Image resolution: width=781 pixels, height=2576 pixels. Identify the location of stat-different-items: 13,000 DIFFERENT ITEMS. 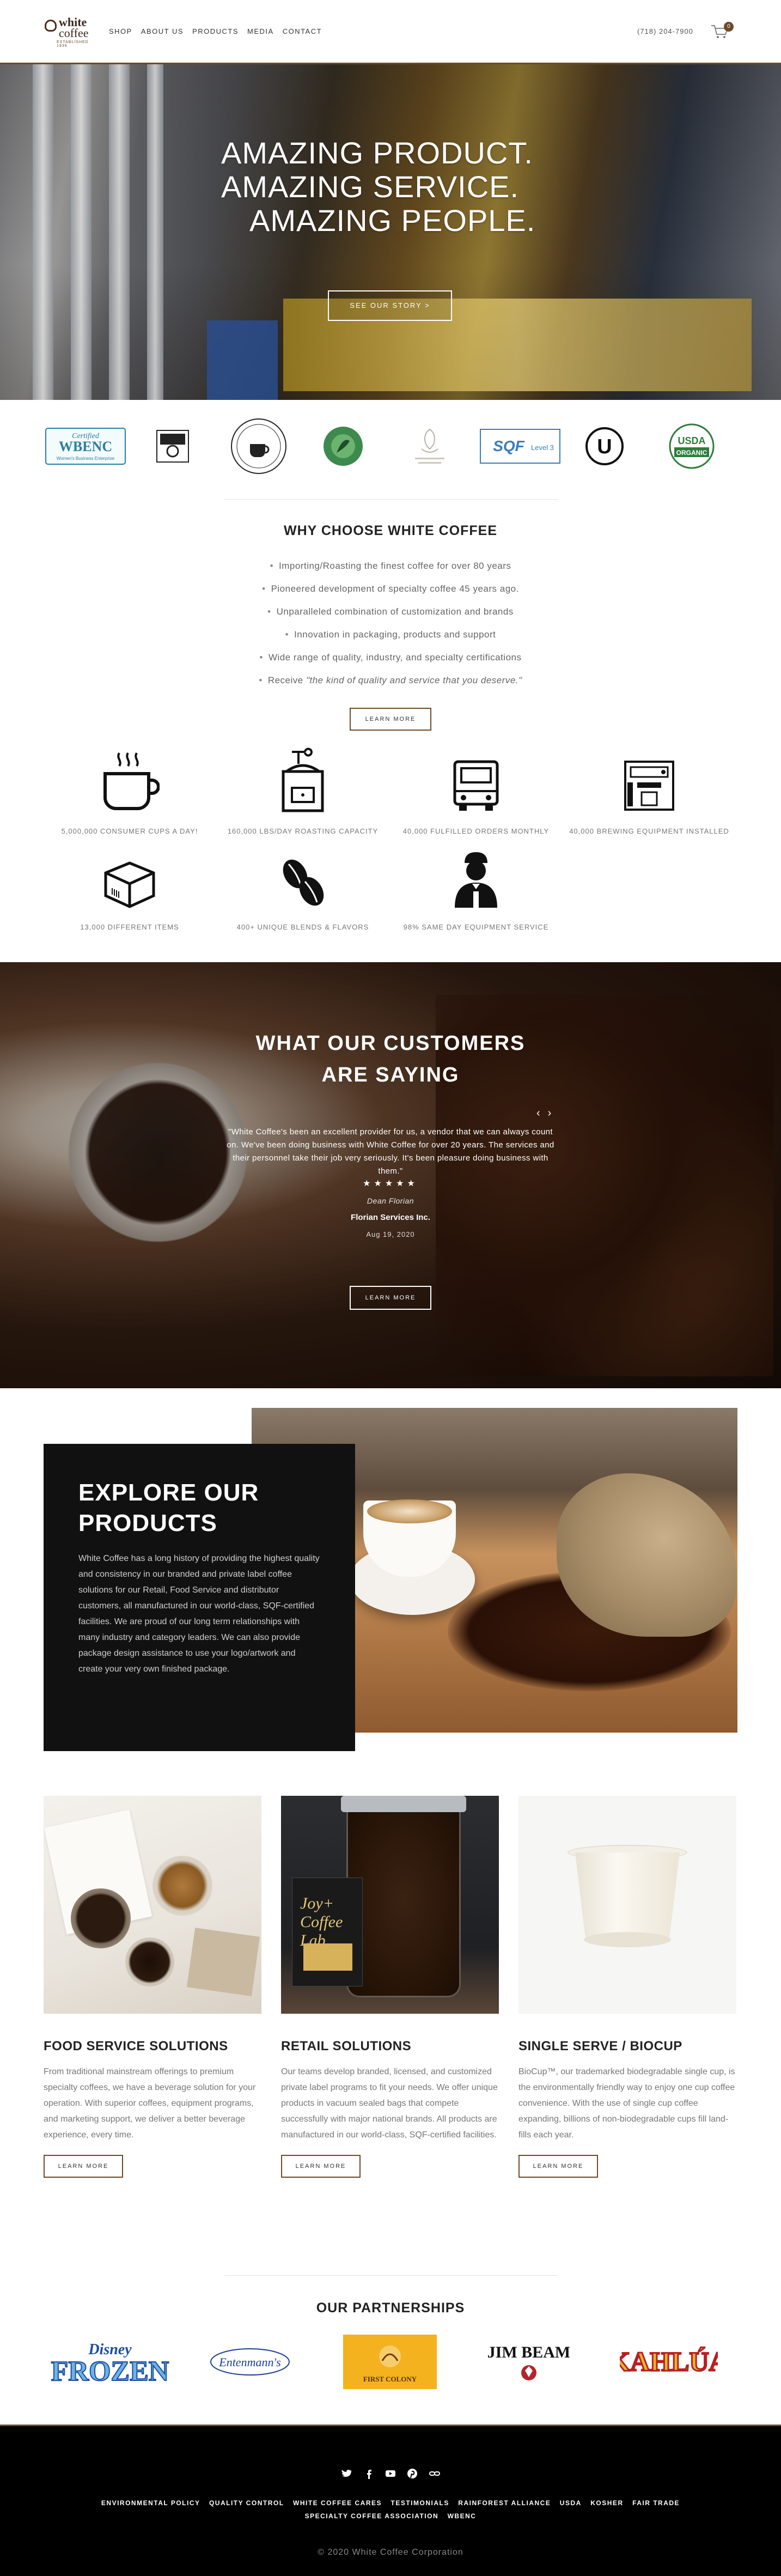
(129, 887).